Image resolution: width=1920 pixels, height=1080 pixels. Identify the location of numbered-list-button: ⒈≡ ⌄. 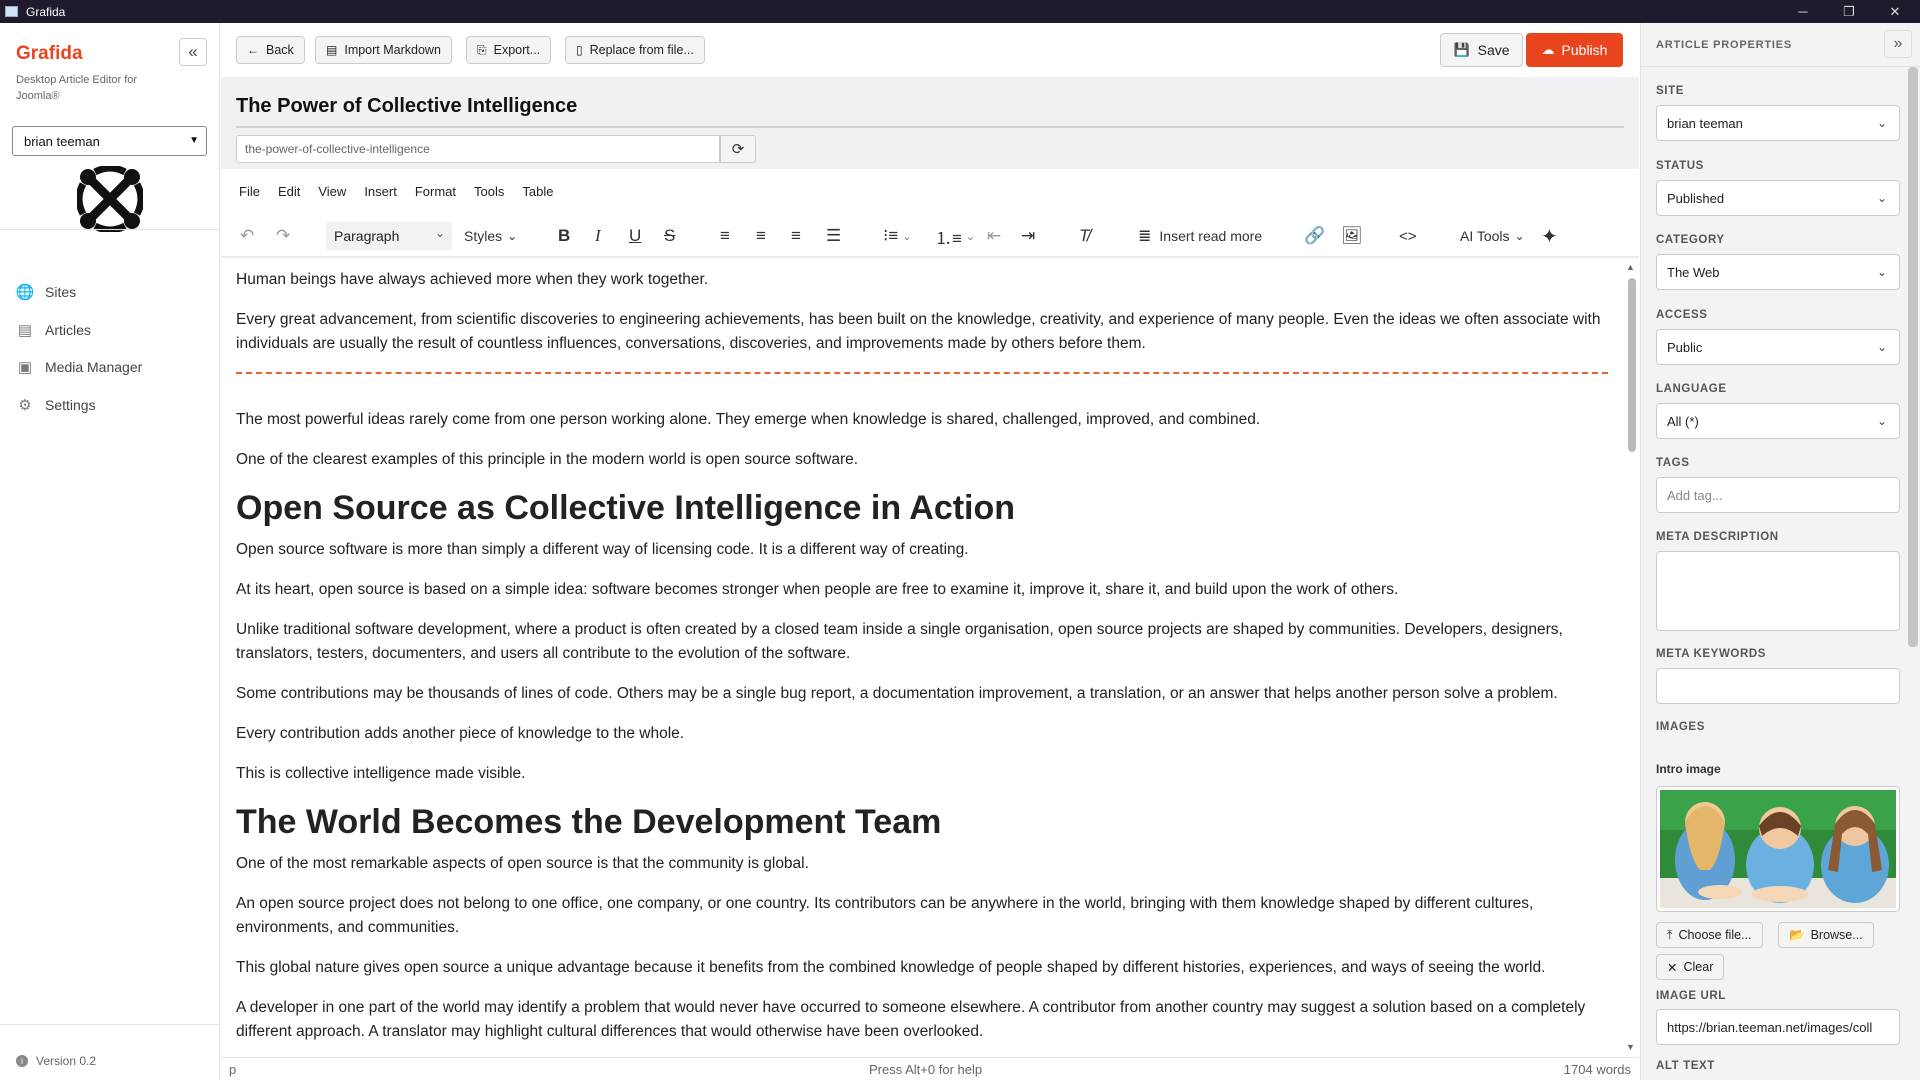
(955, 236).